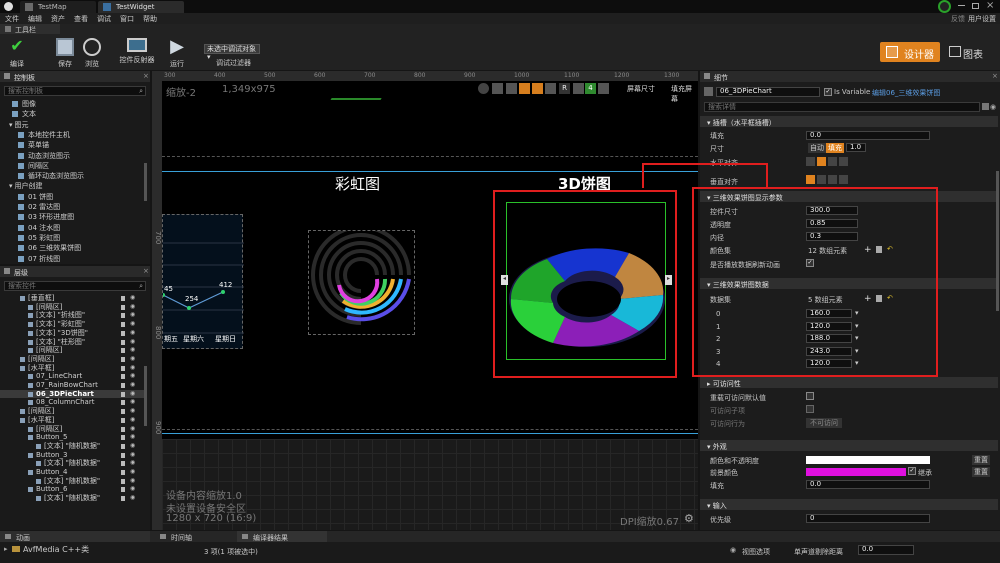 The height and width of the screenshot is (563, 1000). Describe the element at coordinates (828, 92) in the screenshot. I see `is-variable-checkbox: ✓` at that location.